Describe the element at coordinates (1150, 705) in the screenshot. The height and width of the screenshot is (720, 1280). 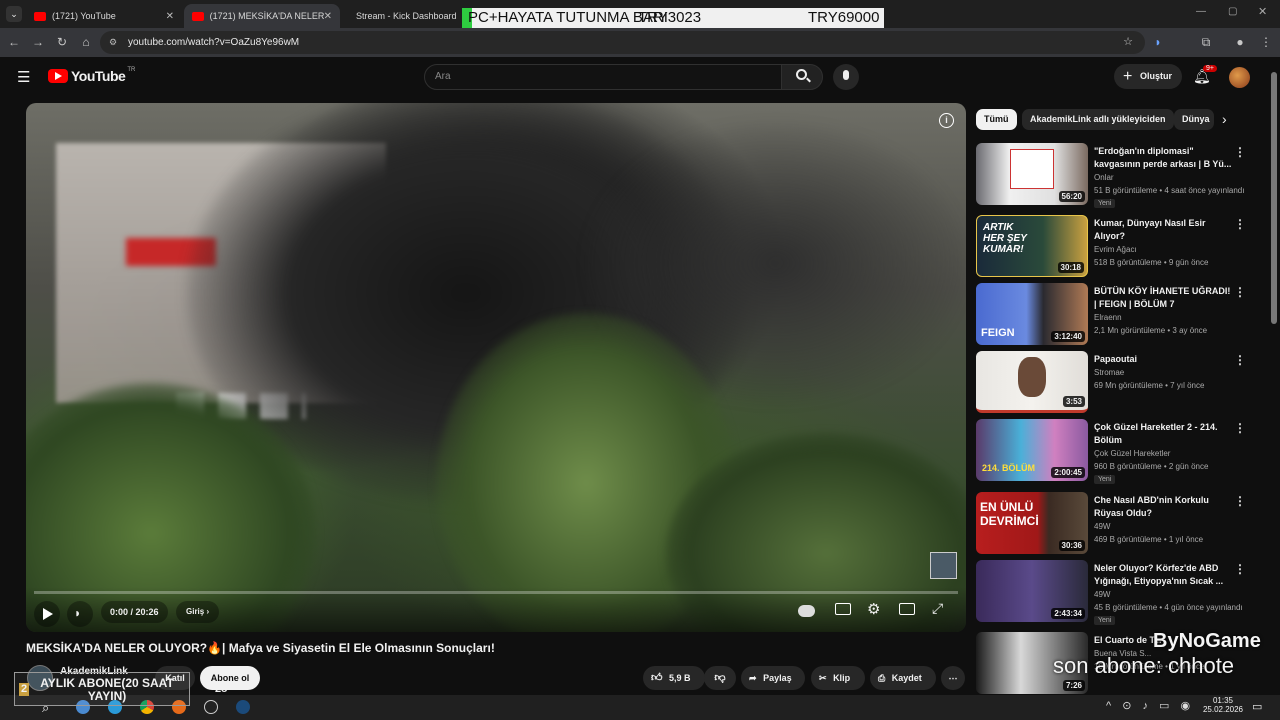
I see `tray-icons: ^ ⊙ ♪ ▭ ◉` at that location.